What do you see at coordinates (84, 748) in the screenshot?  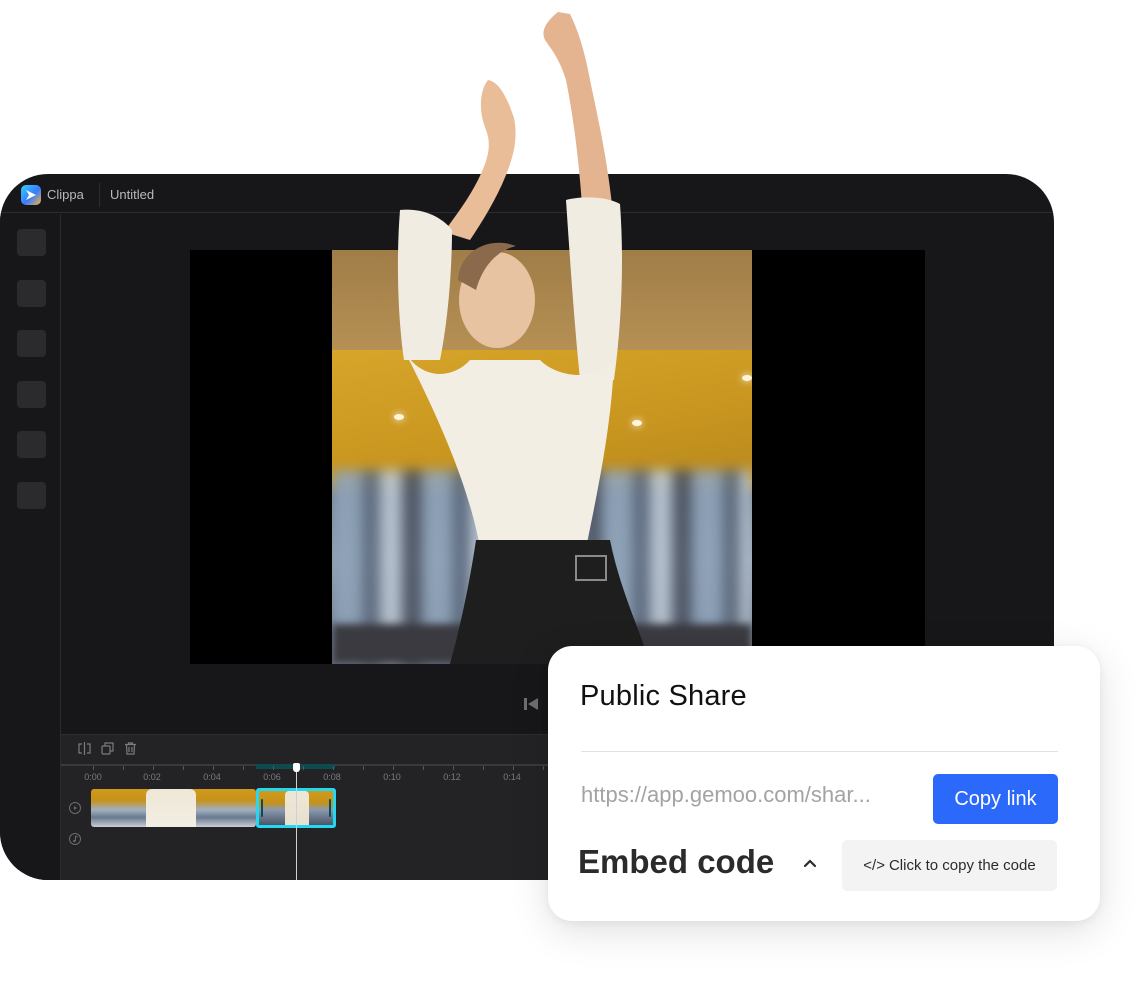 I see `split-icon` at bounding box center [84, 748].